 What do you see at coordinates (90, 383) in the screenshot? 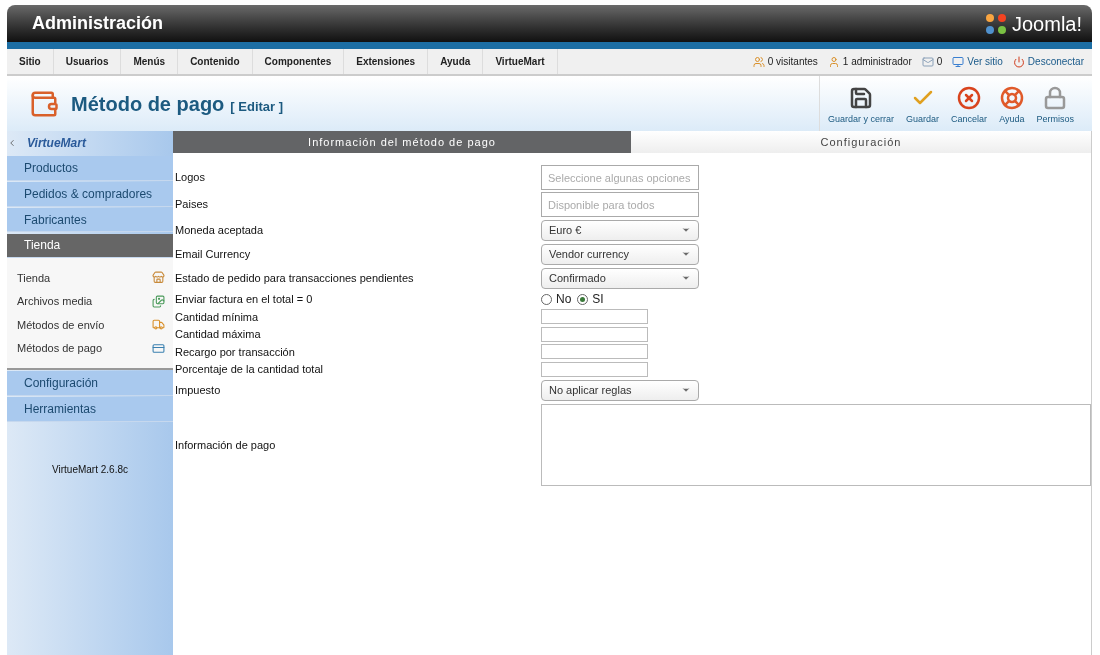
I see `sidebar-section: Configuración` at bounding box center [90, 383].